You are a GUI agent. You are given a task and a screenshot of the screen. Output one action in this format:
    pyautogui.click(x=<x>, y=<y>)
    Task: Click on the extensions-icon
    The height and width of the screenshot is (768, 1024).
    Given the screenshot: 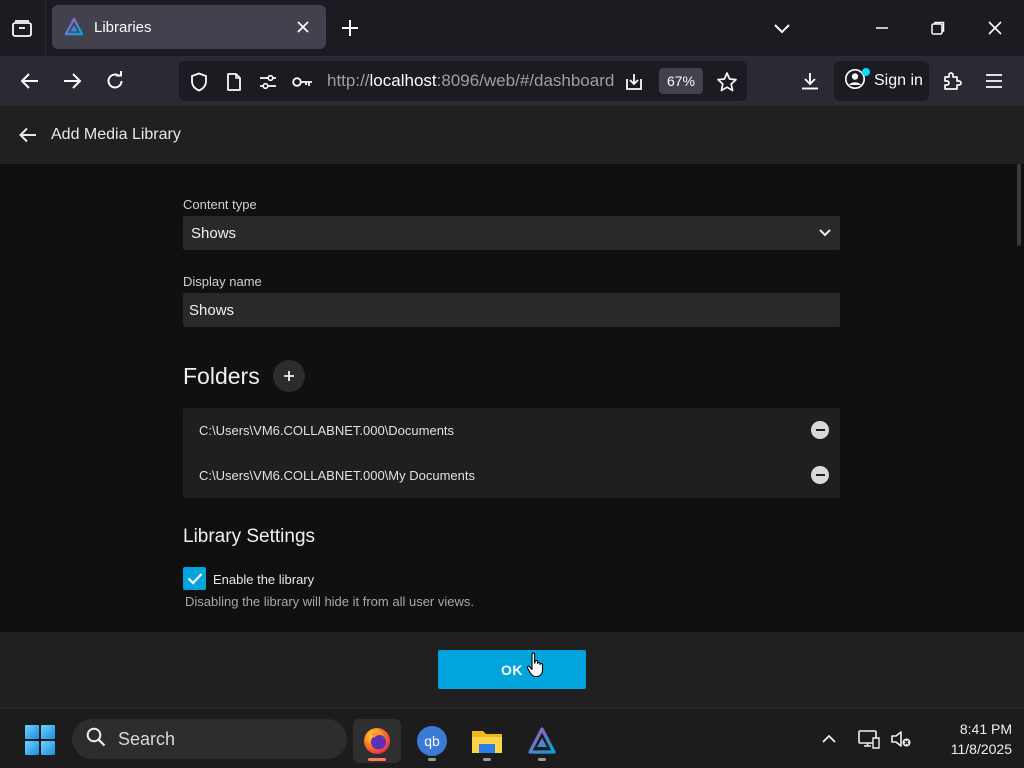 What is the action you would take?
    pyautogui.click(x=952, y=81)
    